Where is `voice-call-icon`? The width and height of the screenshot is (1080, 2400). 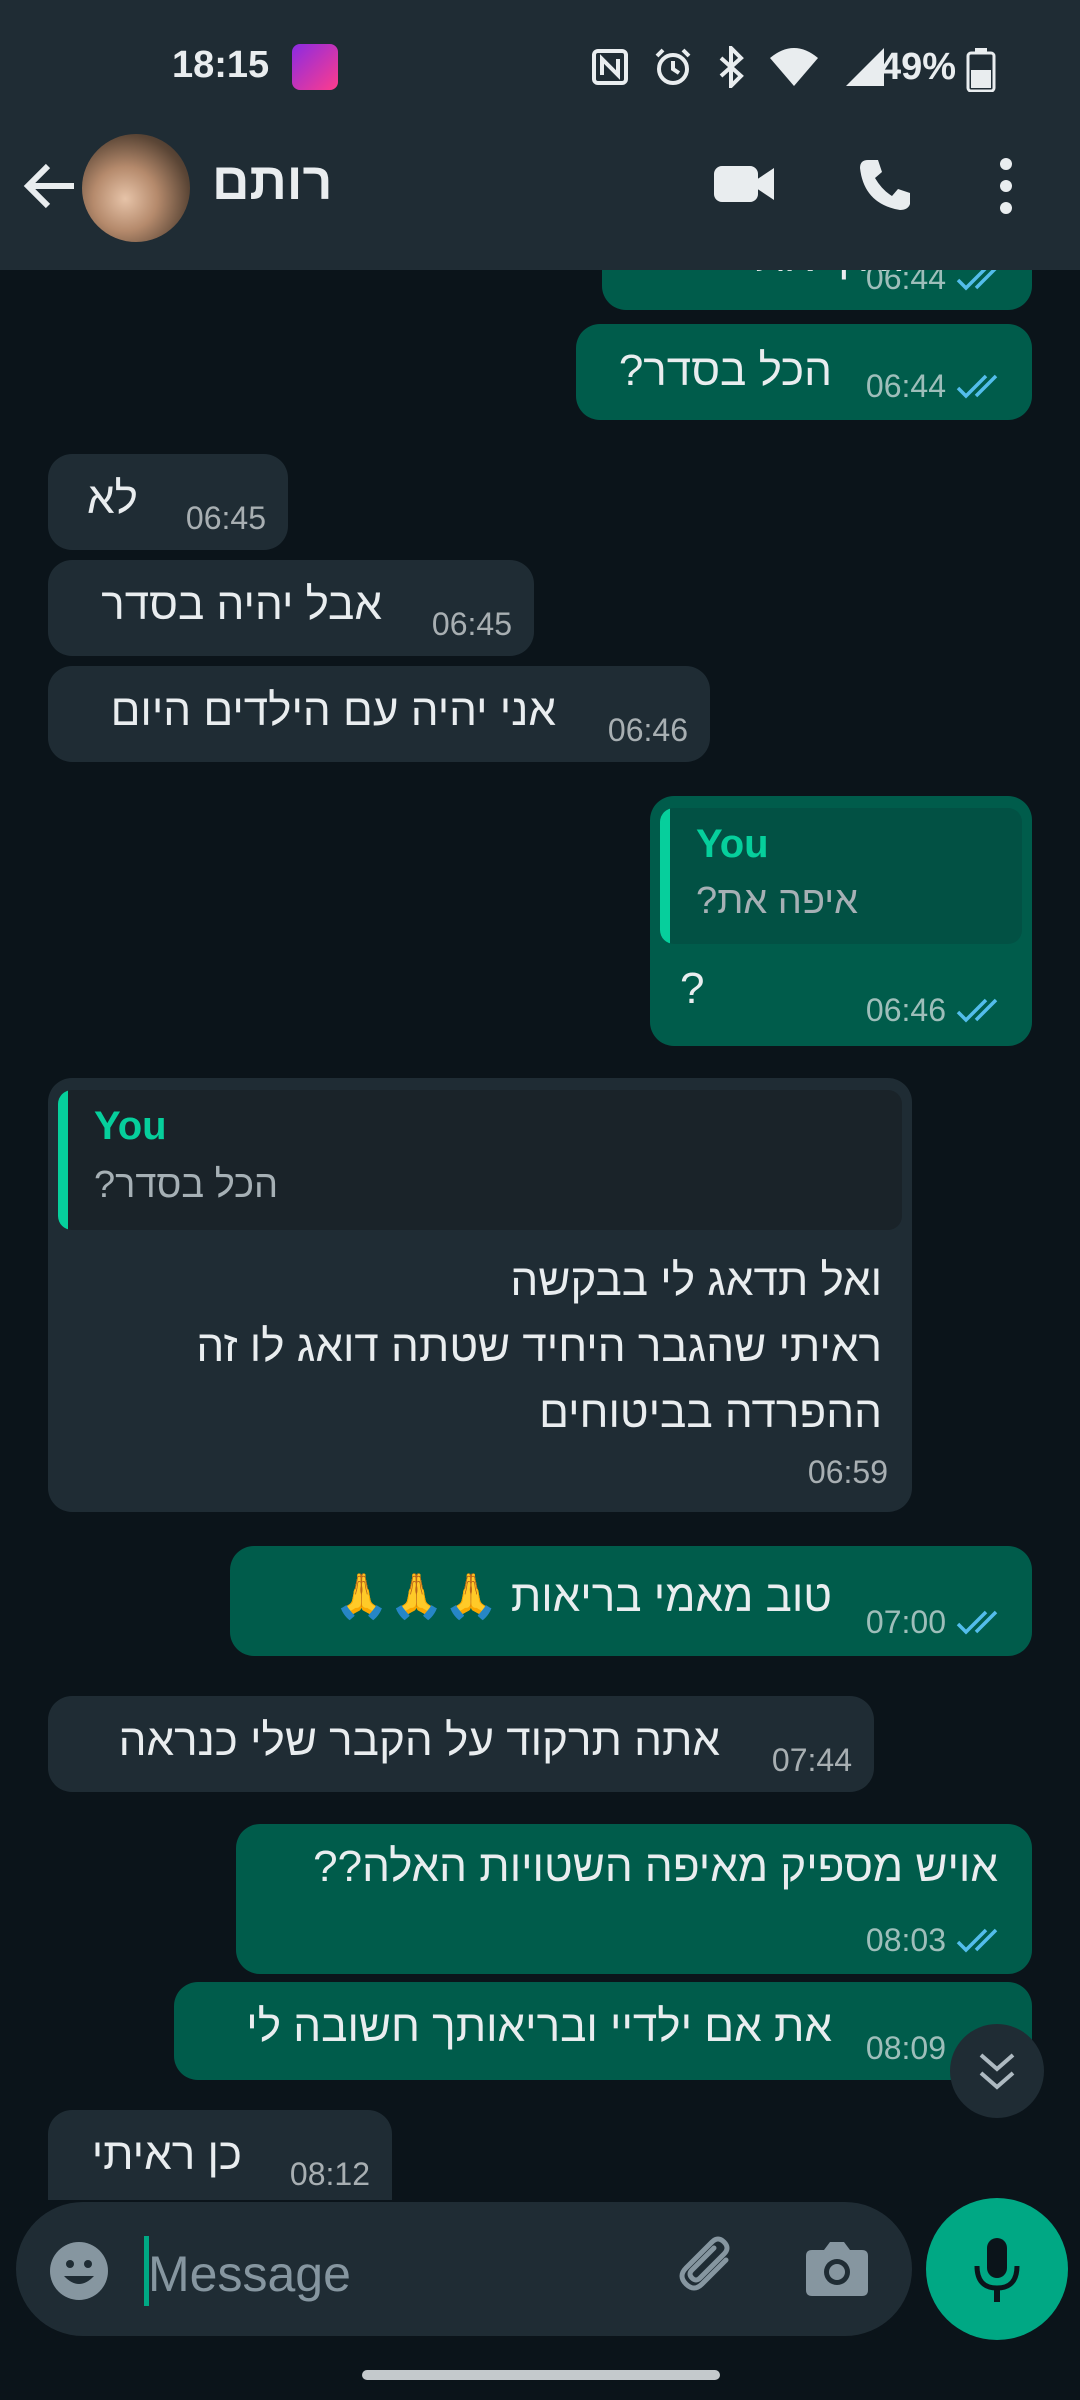 voice-call-icon is located at coordinates (886, 184).